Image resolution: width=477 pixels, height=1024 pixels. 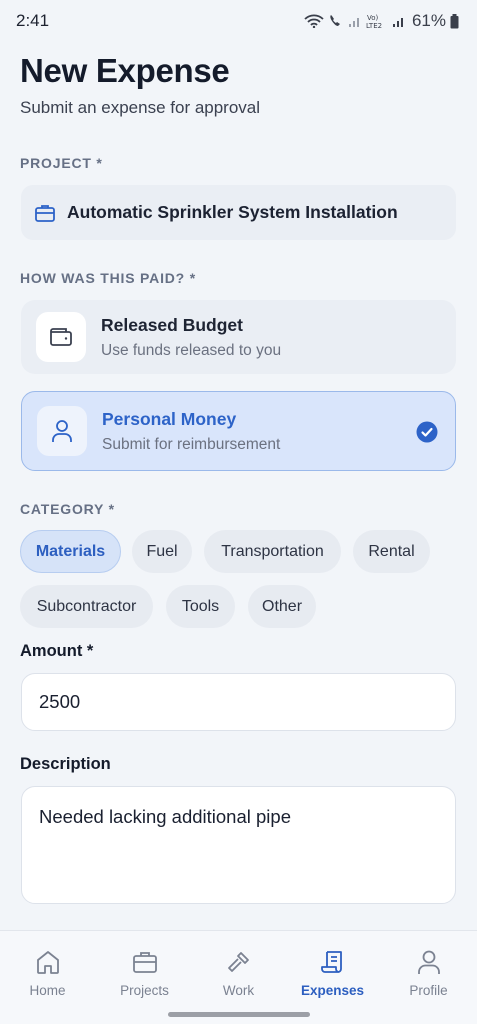 I want to click on nav-label: Work, so click(x=238, y=990).